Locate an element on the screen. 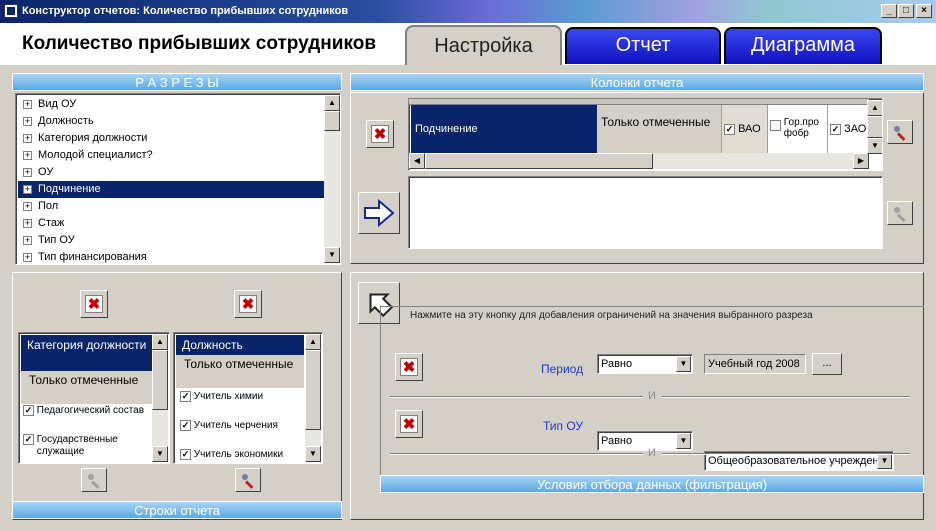  tree-item-selected: + Подчинение is located at coordinates (171, 189).